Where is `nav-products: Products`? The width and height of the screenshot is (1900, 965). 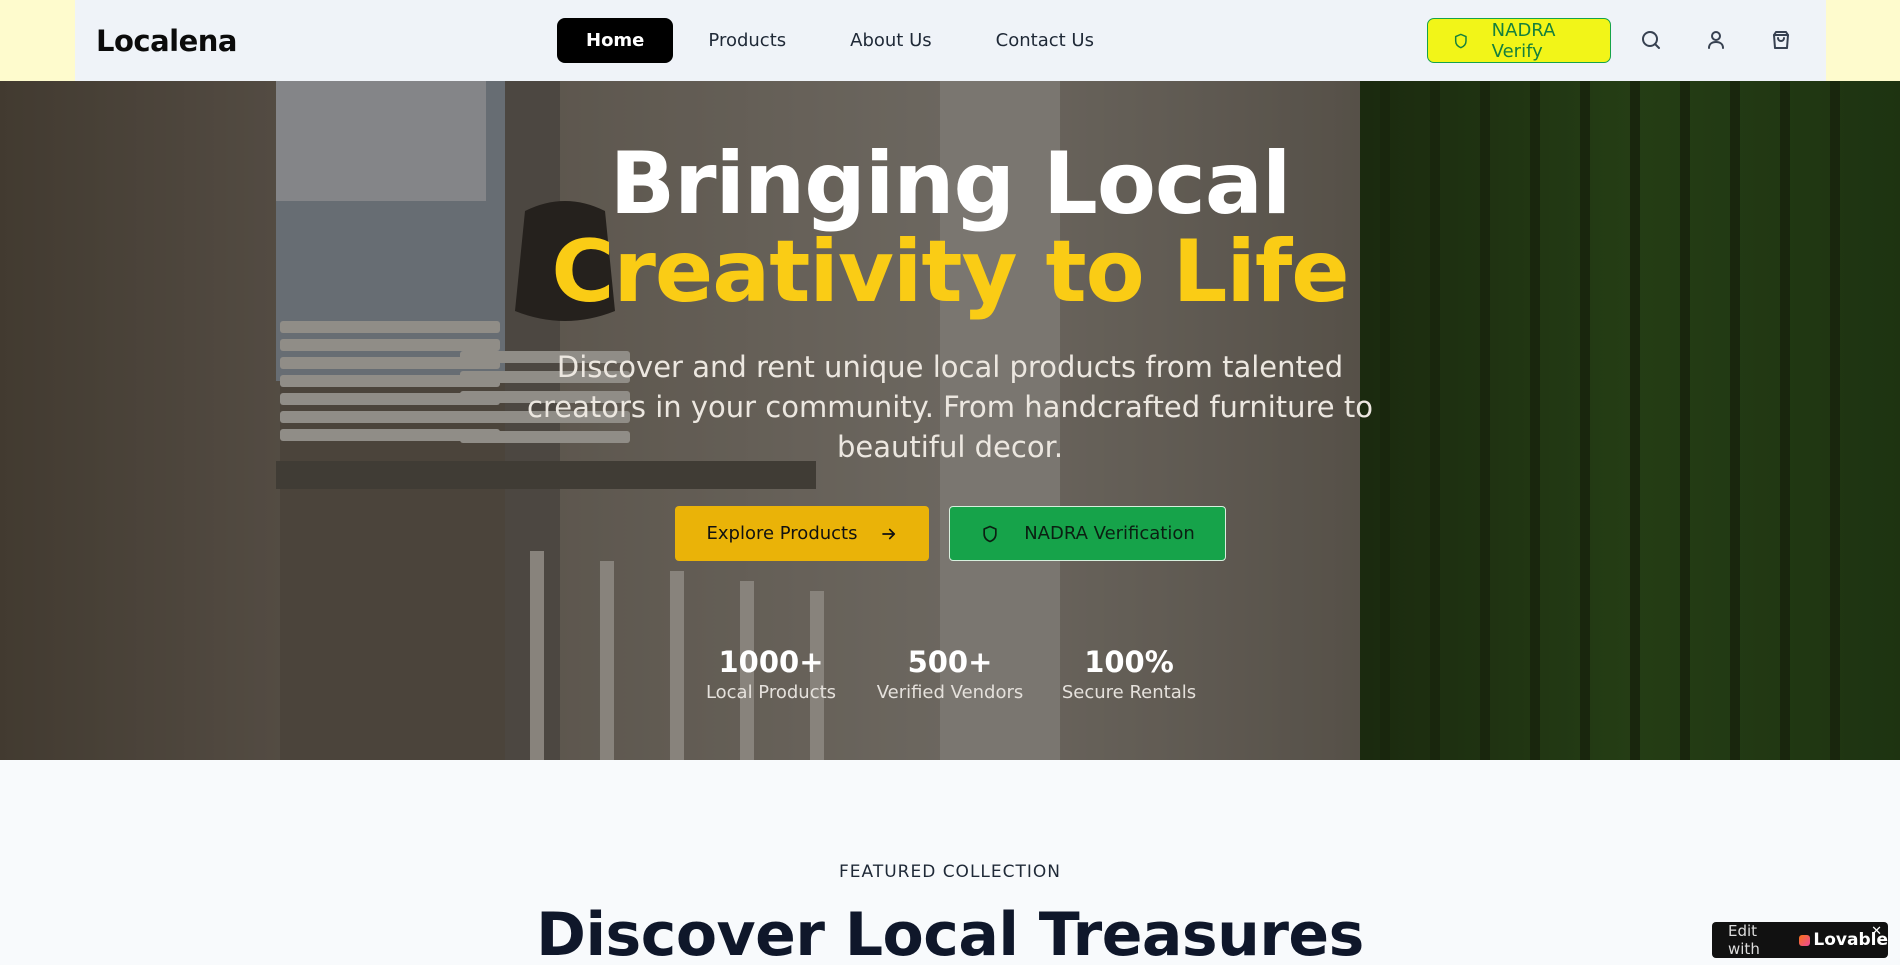 nav-products: Products is located at coordinates (747, 40).